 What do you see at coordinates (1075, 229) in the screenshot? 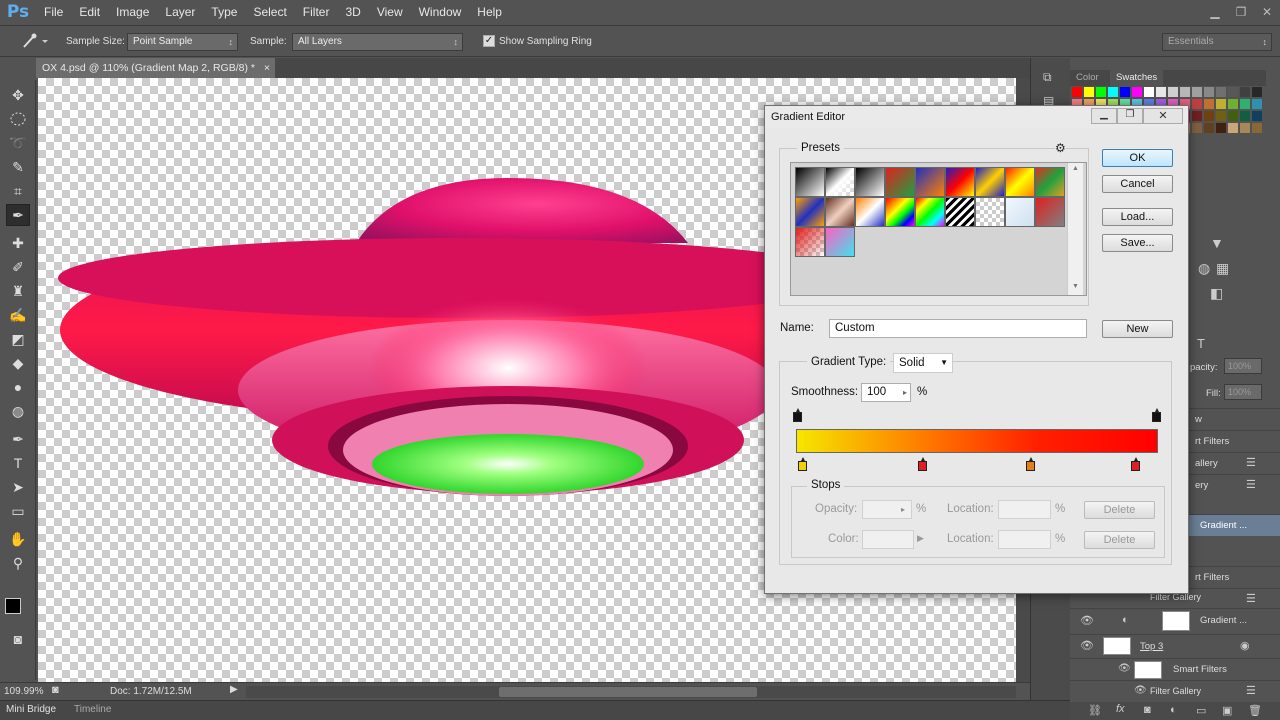
I see `presets-scrollbar: ▲ ▼` at bounding box center [1075, 229].